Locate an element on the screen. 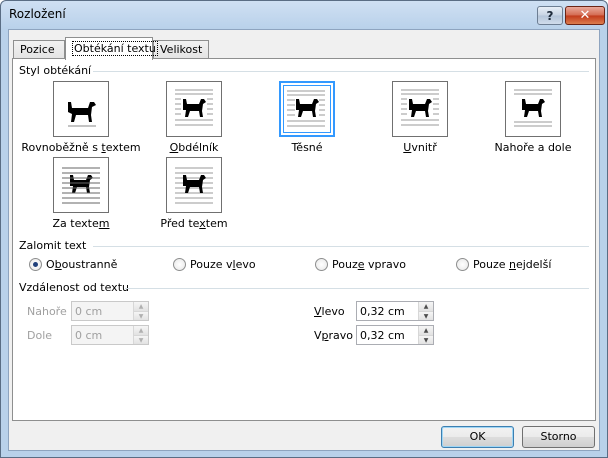 This screenshot has height=458, width=608. help-icon: ? is located at coordinates (550, 15).